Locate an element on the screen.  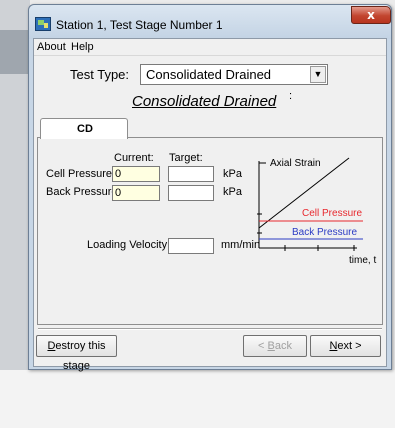
back-accesskey: B is located at coordinates (271, 346).